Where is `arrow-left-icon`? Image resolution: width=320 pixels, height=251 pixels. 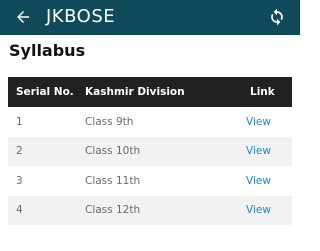 arrow-left-icon is located at coordinates (23, 17).